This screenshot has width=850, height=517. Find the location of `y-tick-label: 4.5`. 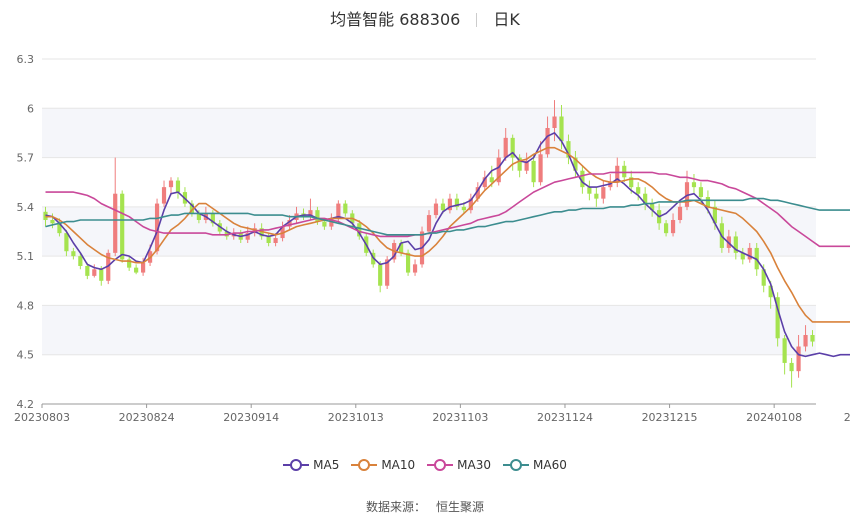

y-tick-label: 4.5 is located at coordinates (26, 355).